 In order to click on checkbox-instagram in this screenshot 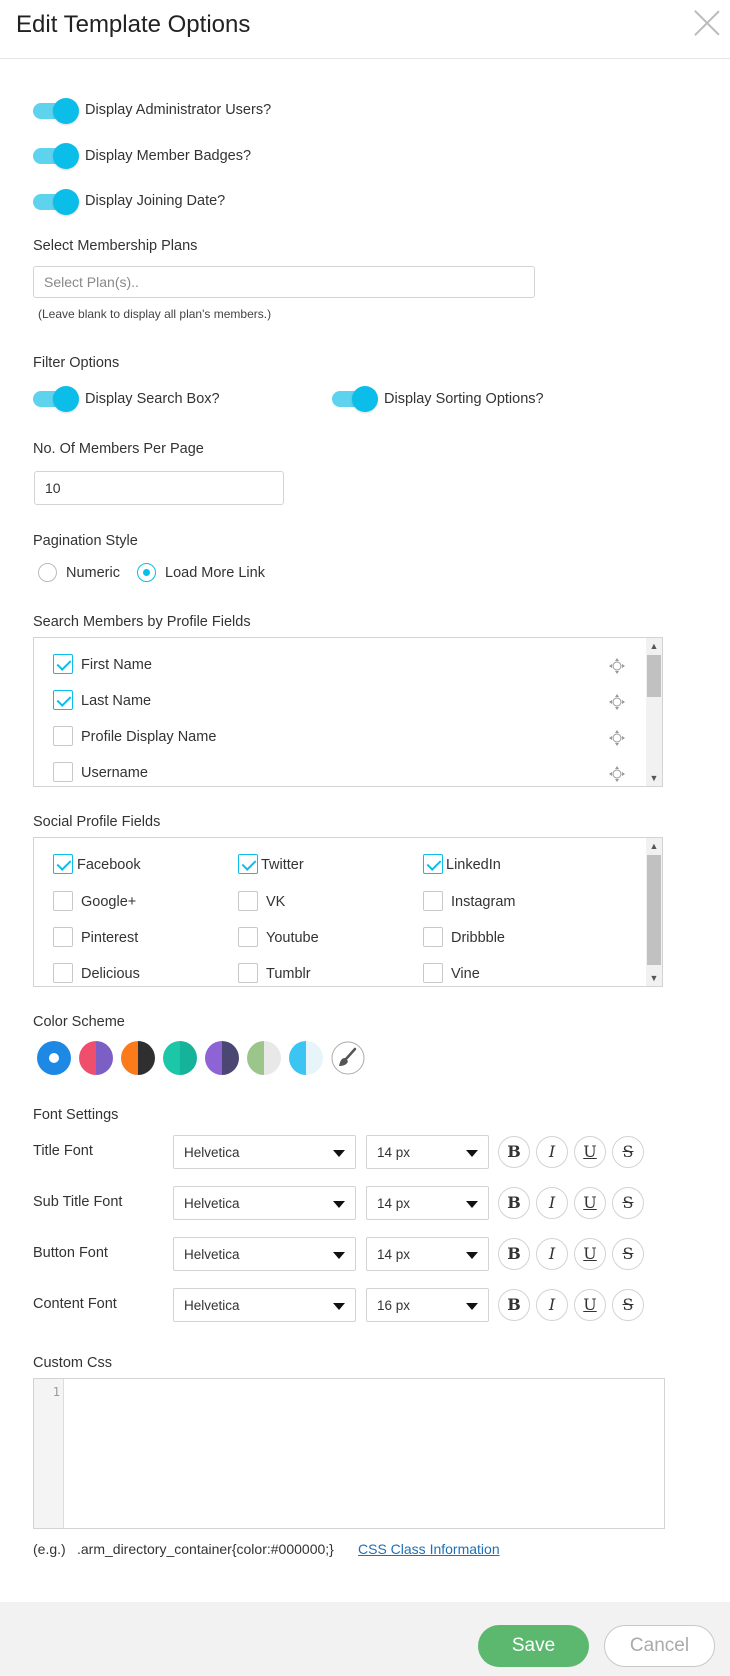, I will do `click(433, 901)`.